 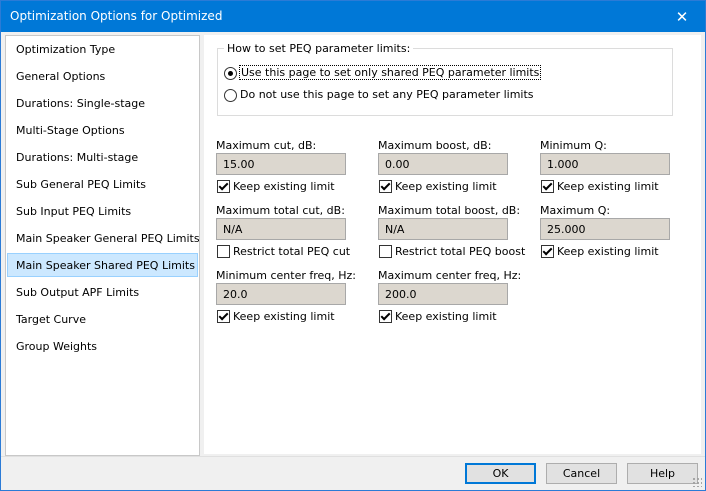 What do you see at coordinates (70, 130) in the screenshot?
I see `sidebar-item-label: Multi-Stage Options` at bounding box center [70, 130].